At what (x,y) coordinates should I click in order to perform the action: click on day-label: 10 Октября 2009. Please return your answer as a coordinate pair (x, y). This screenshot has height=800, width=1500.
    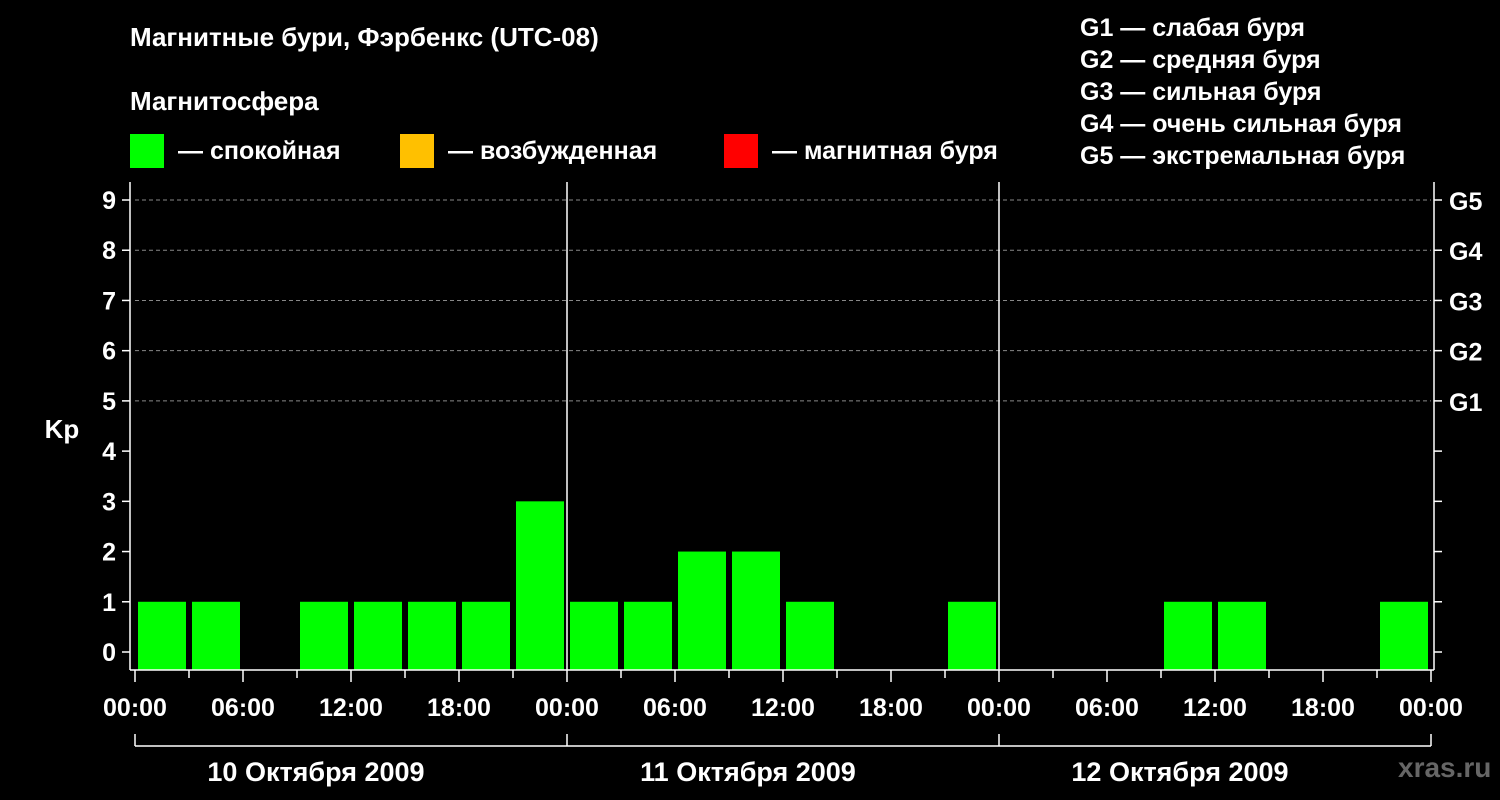
    Looking at the image, I should click on (315, 772).